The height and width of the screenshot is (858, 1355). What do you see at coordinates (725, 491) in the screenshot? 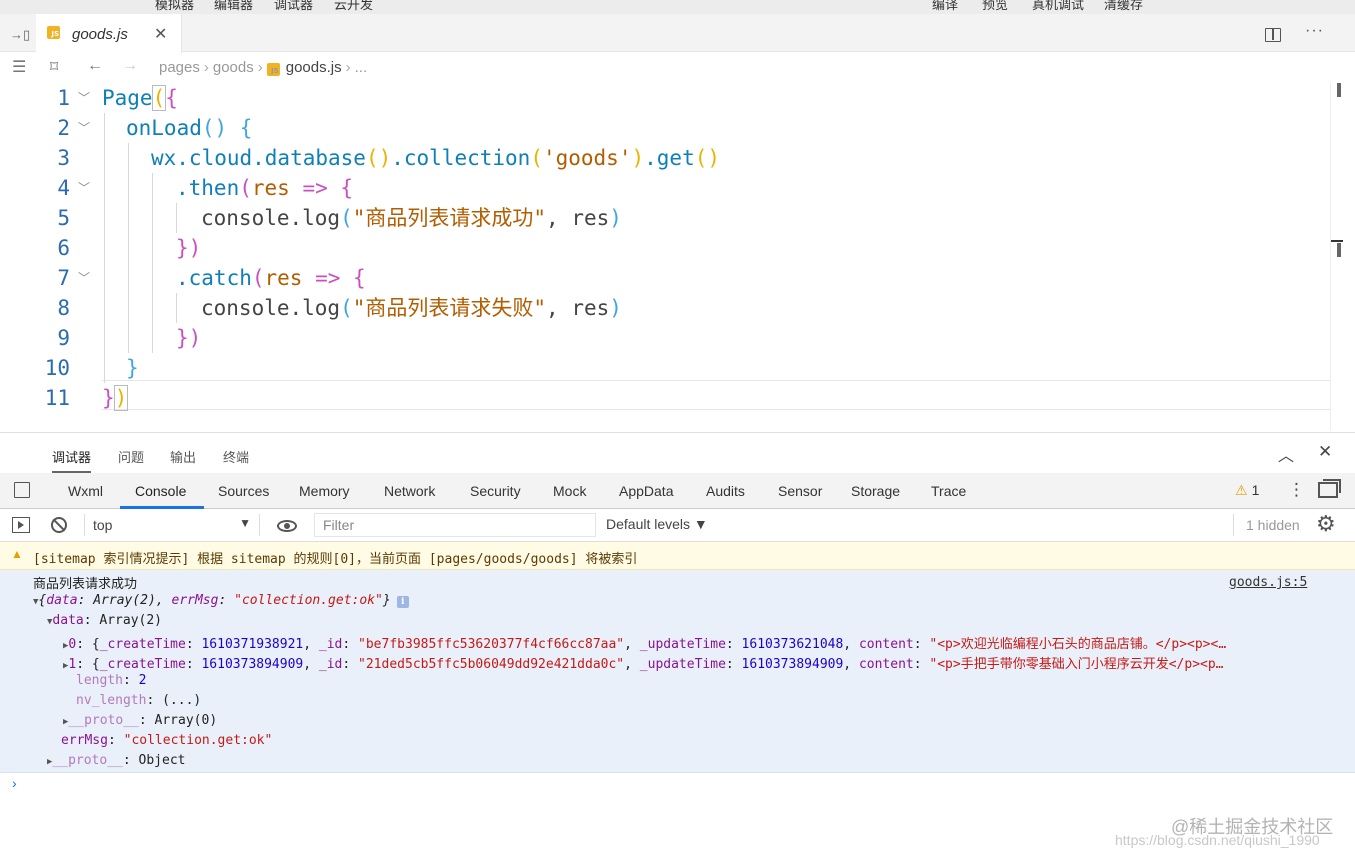
I see `tab-audits: Audits` at bounding box center [725, 491].